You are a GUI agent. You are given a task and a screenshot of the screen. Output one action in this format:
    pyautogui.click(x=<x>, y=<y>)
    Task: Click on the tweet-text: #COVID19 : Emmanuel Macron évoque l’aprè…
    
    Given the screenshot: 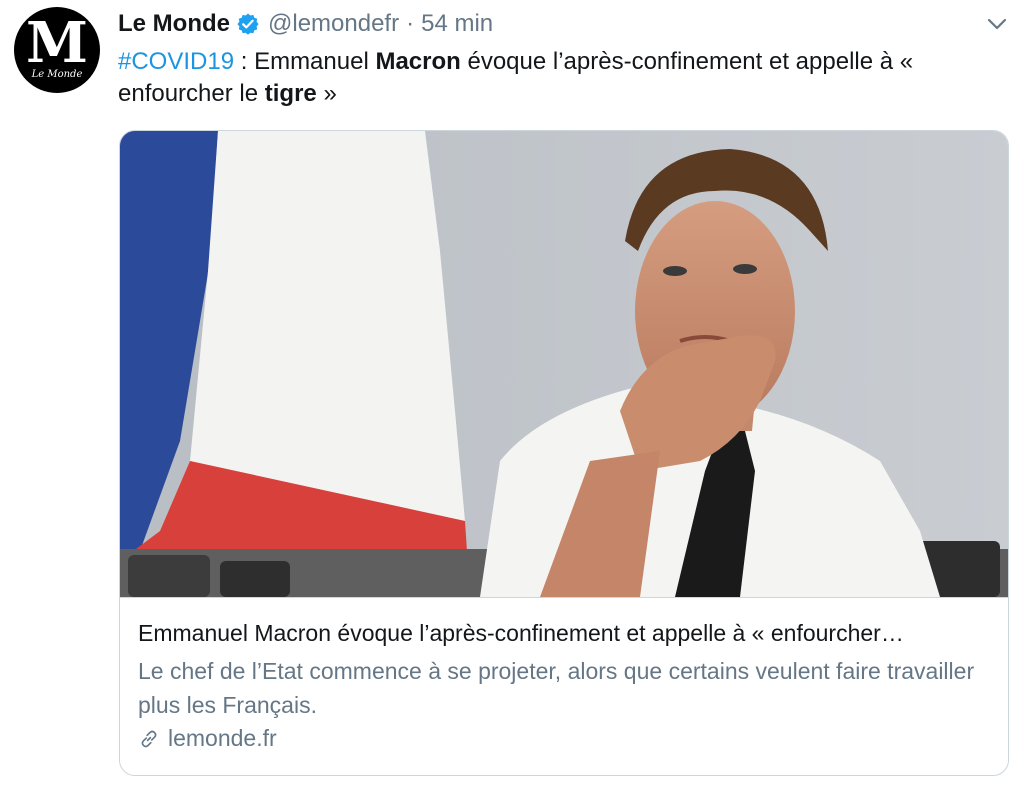 What is the action you would take?
    pyautogui.click(x=558, y=78)
    